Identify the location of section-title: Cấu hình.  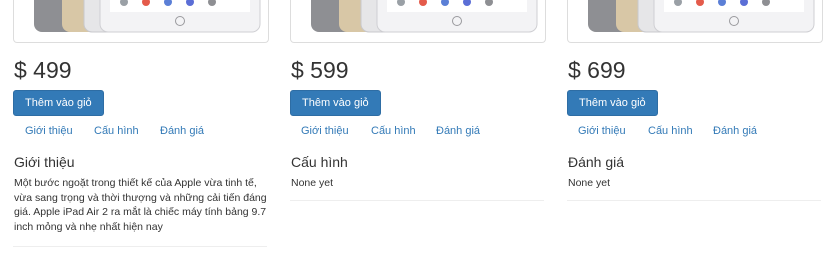
(319, 162).